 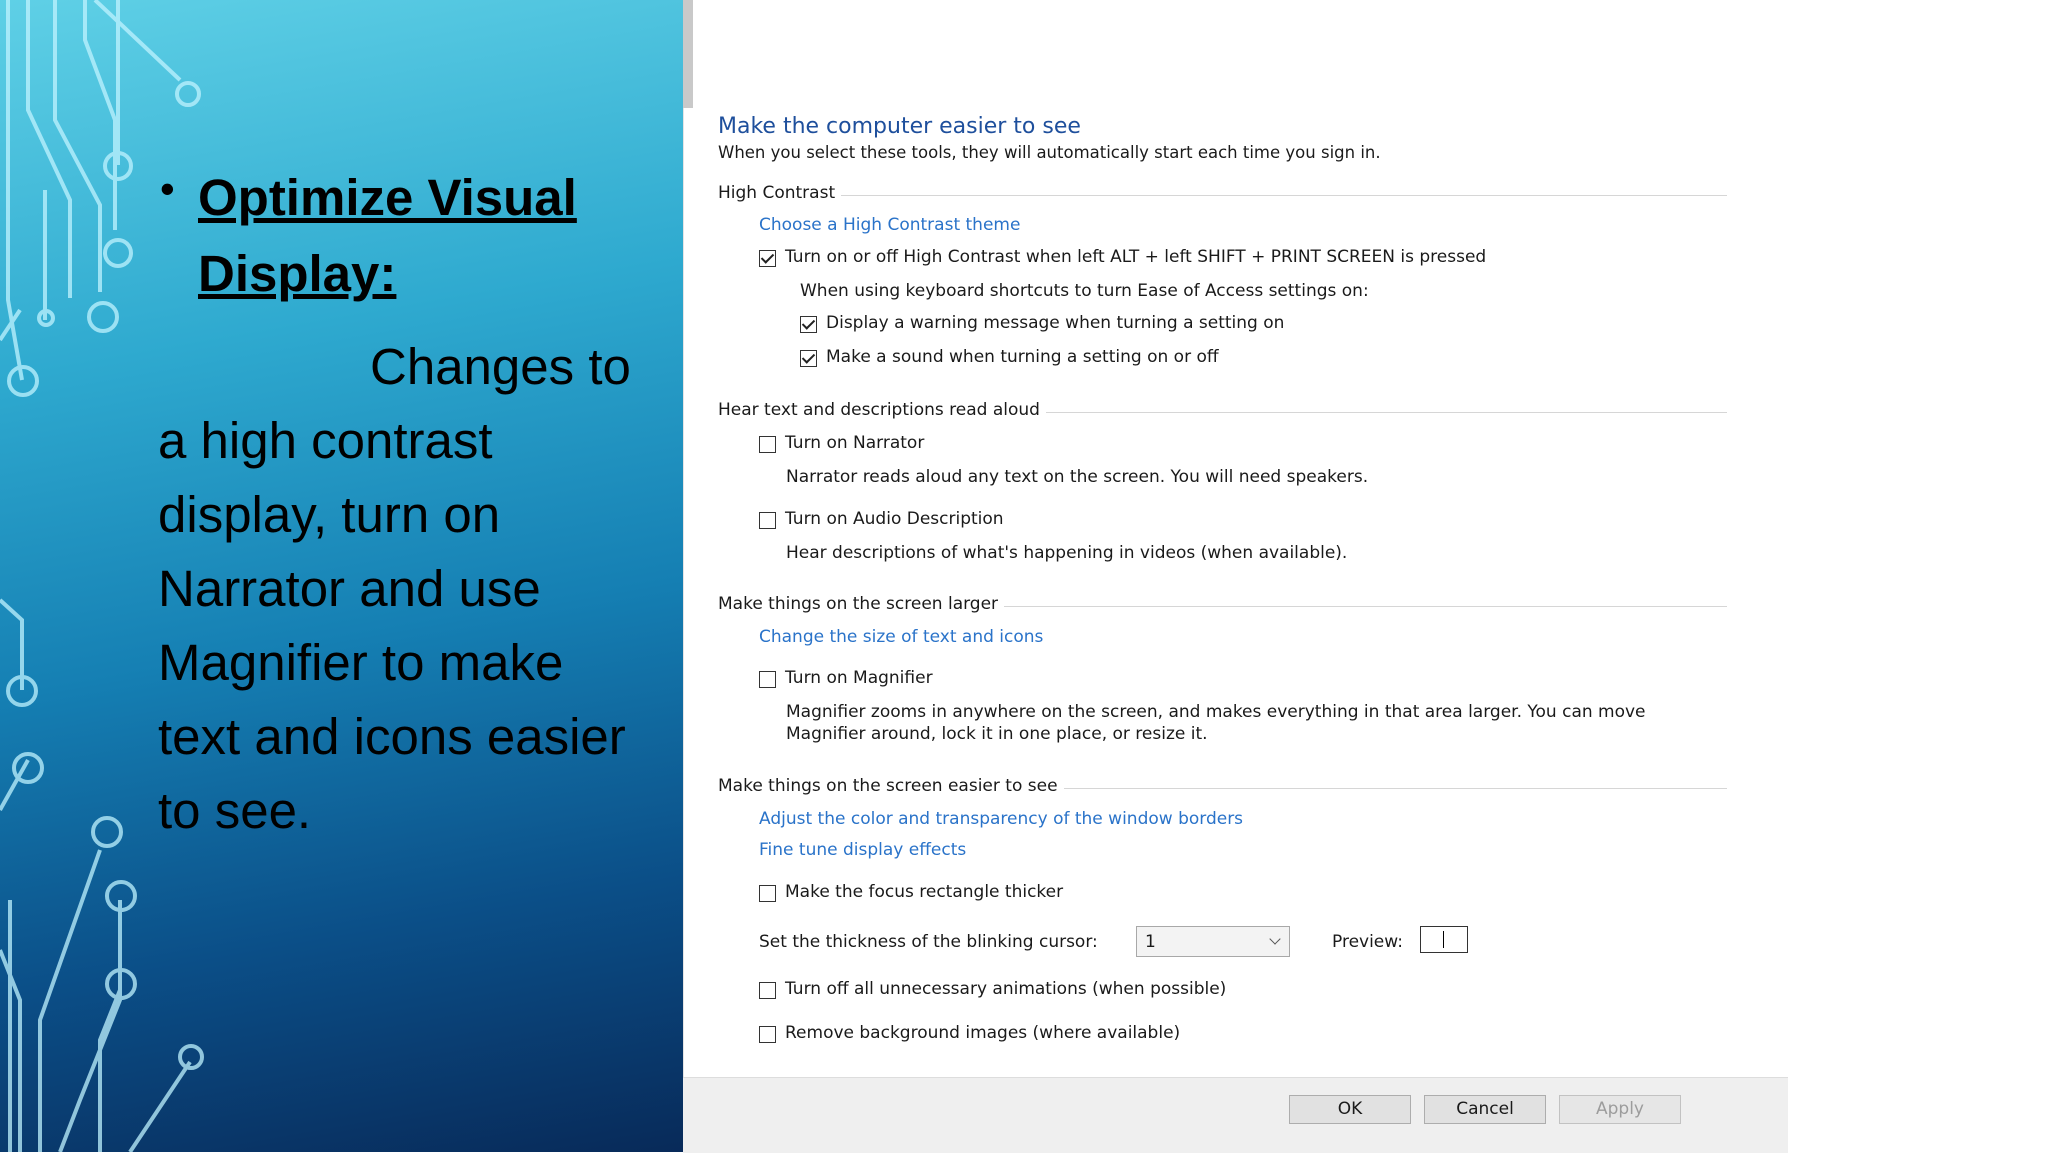 I want to click on focus-rectangle-label: Make the focus rectangle thicker, so click(x=924, y=892).